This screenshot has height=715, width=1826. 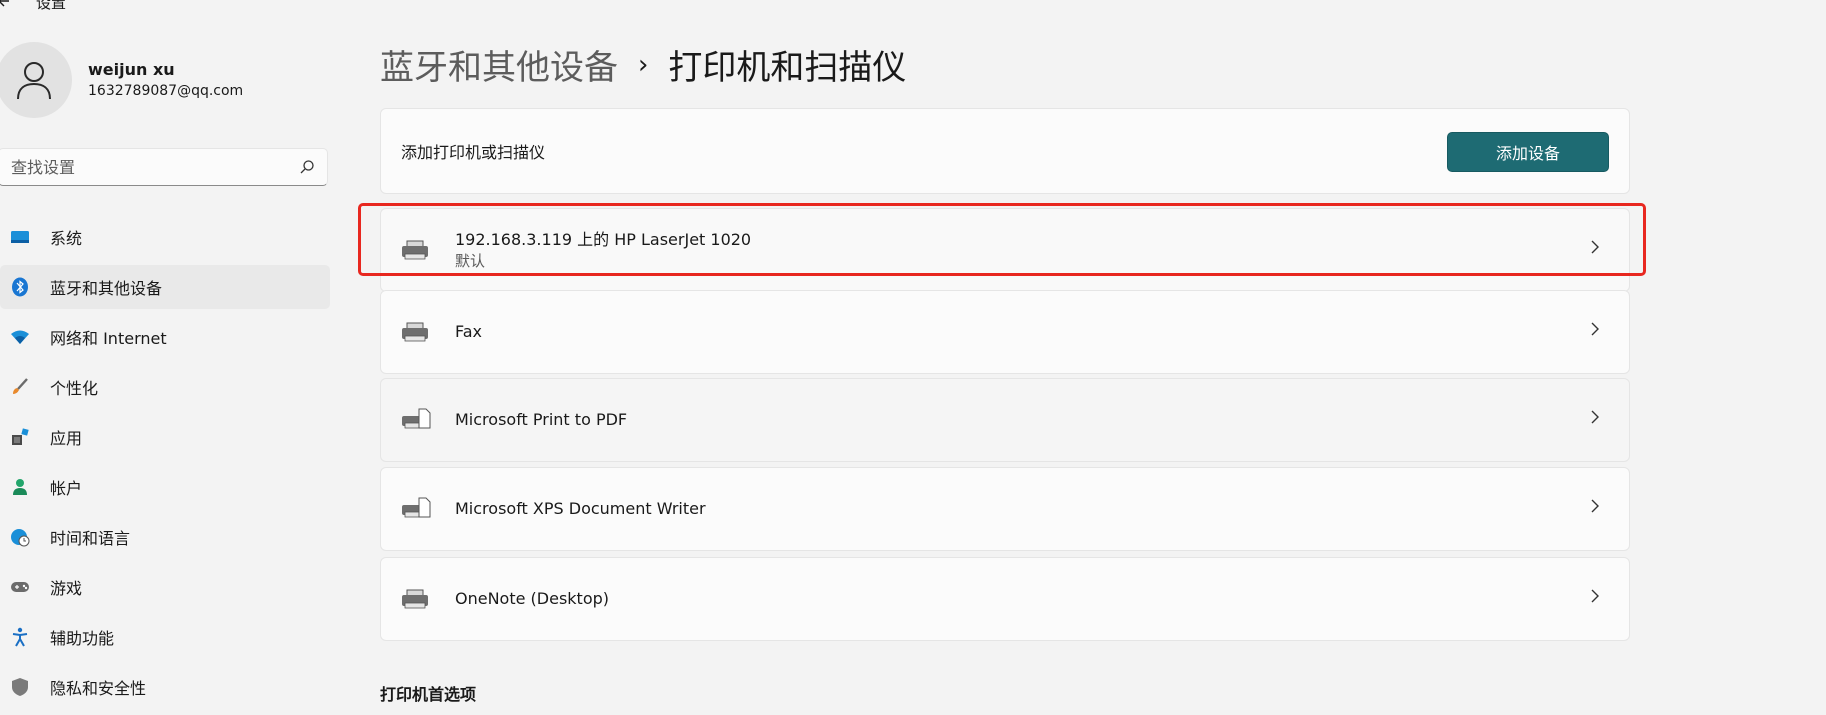 I want to click on sidebar-item-accounts: 帐户, so click(x=165, y=487).